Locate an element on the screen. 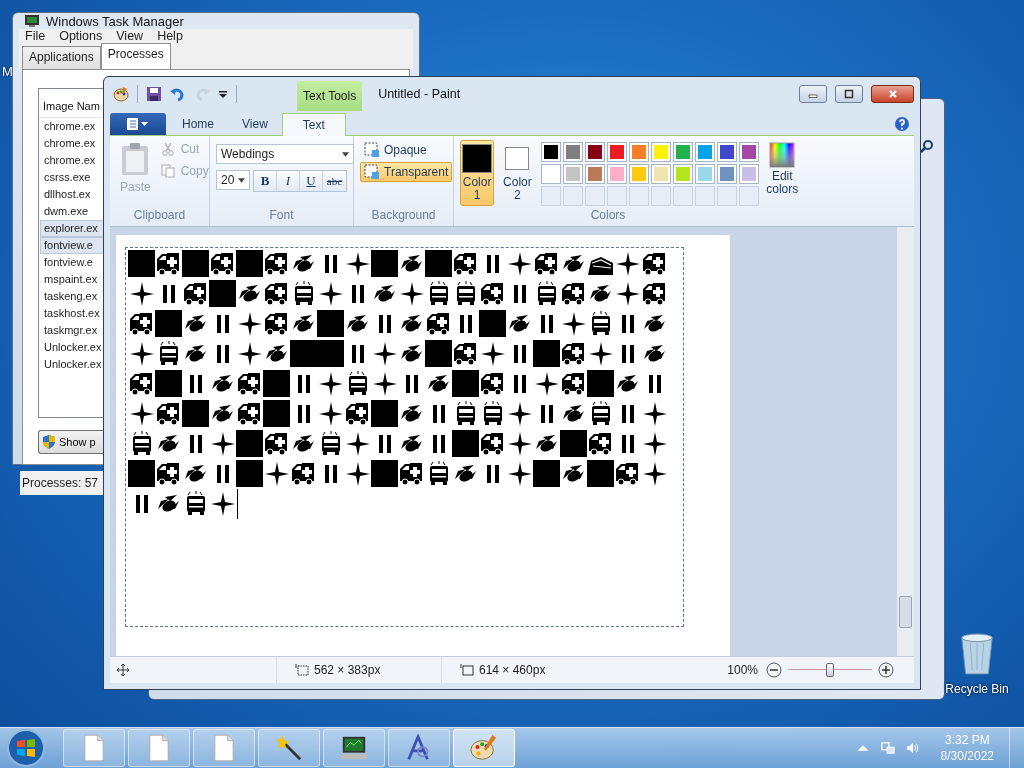 The width and height of the screenshot is (1024, 768). zoom-slider is located at coordinates (830, 670).